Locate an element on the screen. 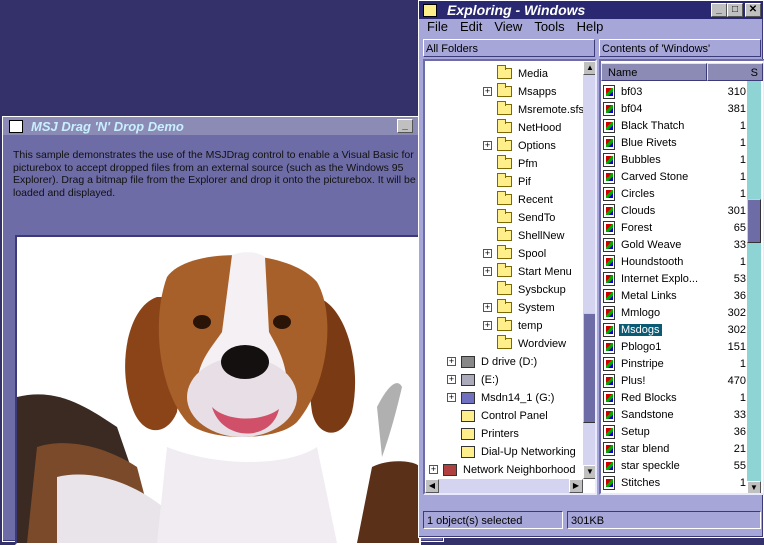 The height and width of the screenshot is (545, 764). file-list-item: Blue Rivets 1 is located at coordinates (674, 142).